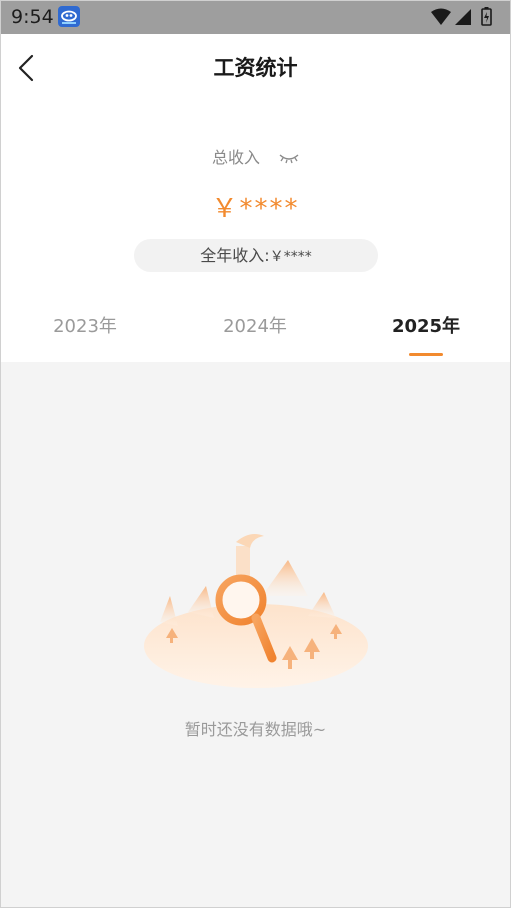 This screenshot has width=511, height=908. I want to click on eye-closed-icon, so click(289, 158).